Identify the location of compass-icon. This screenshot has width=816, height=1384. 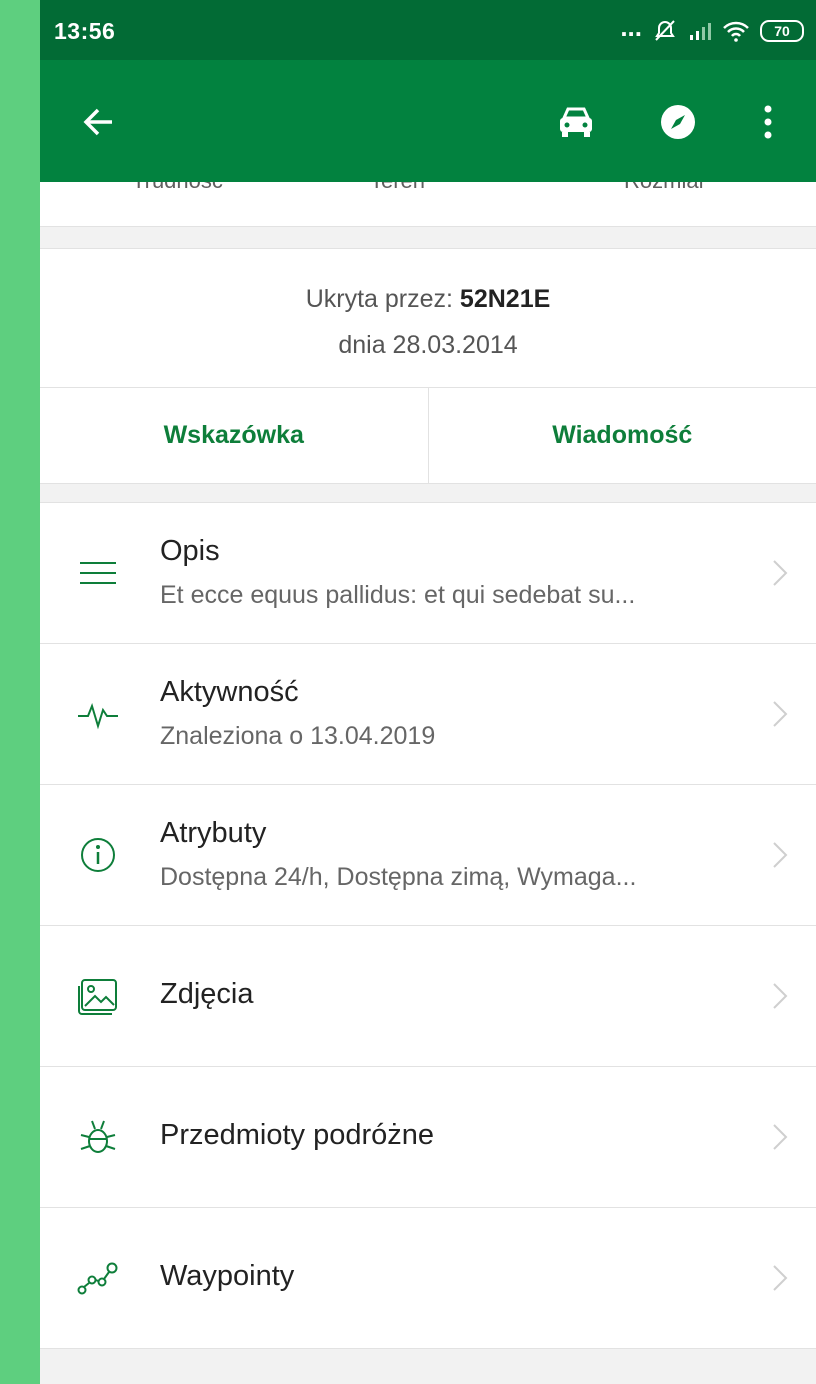
(678, 122).